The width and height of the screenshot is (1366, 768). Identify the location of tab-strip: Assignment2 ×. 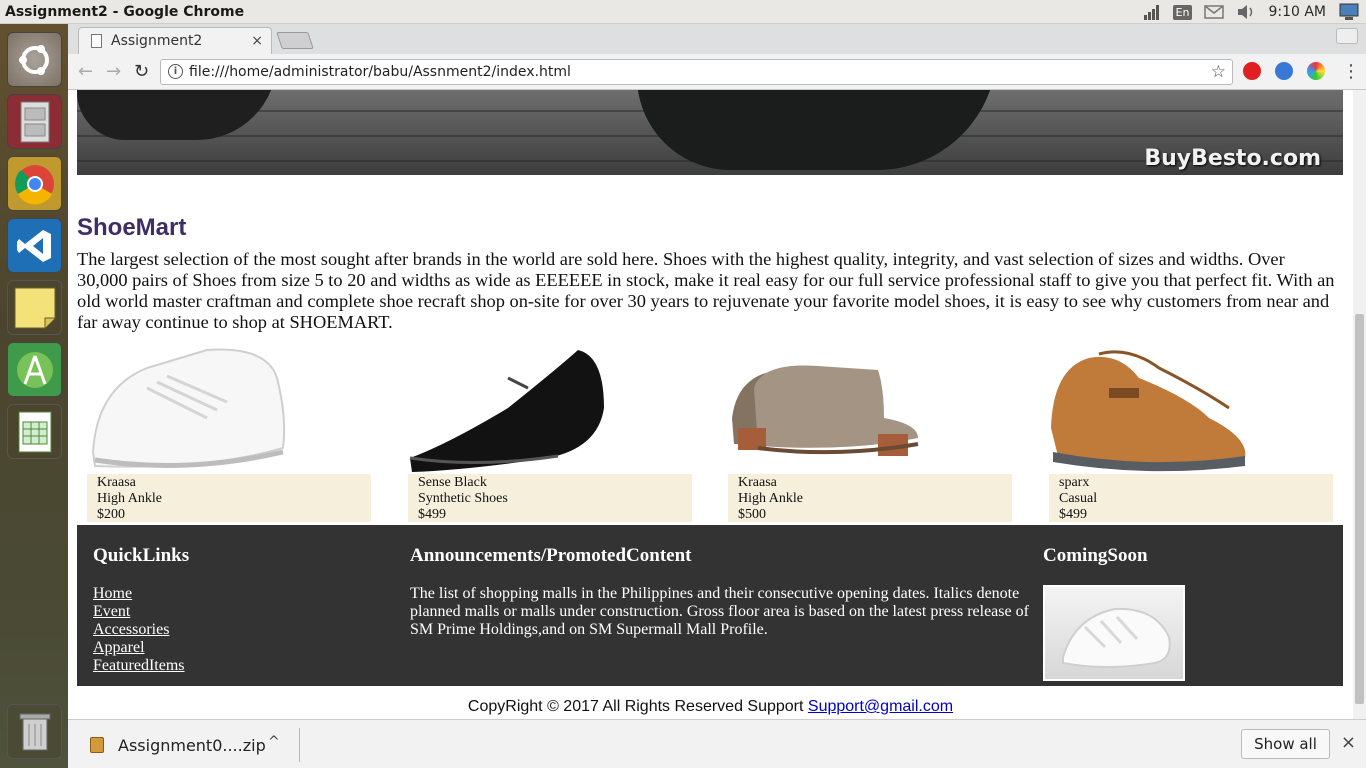
(717, 39).